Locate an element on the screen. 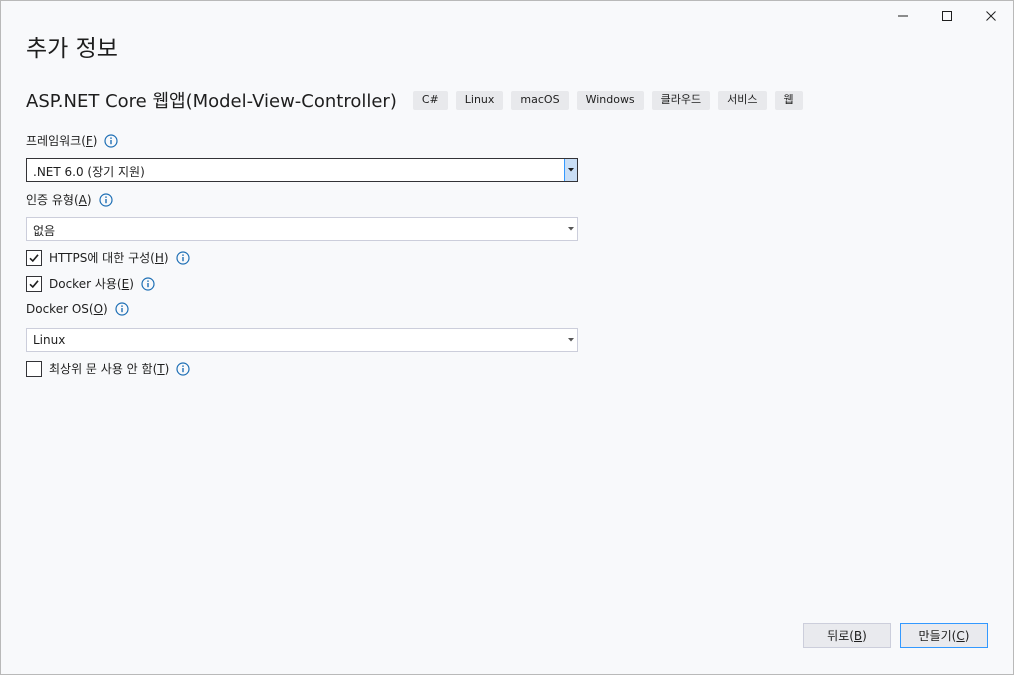  close-button is located at coordinates (991, 16).